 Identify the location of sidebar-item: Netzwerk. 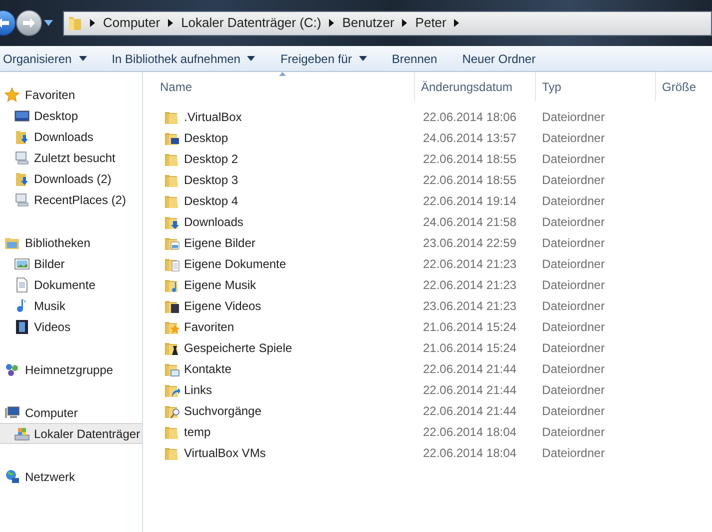
(71, 476).